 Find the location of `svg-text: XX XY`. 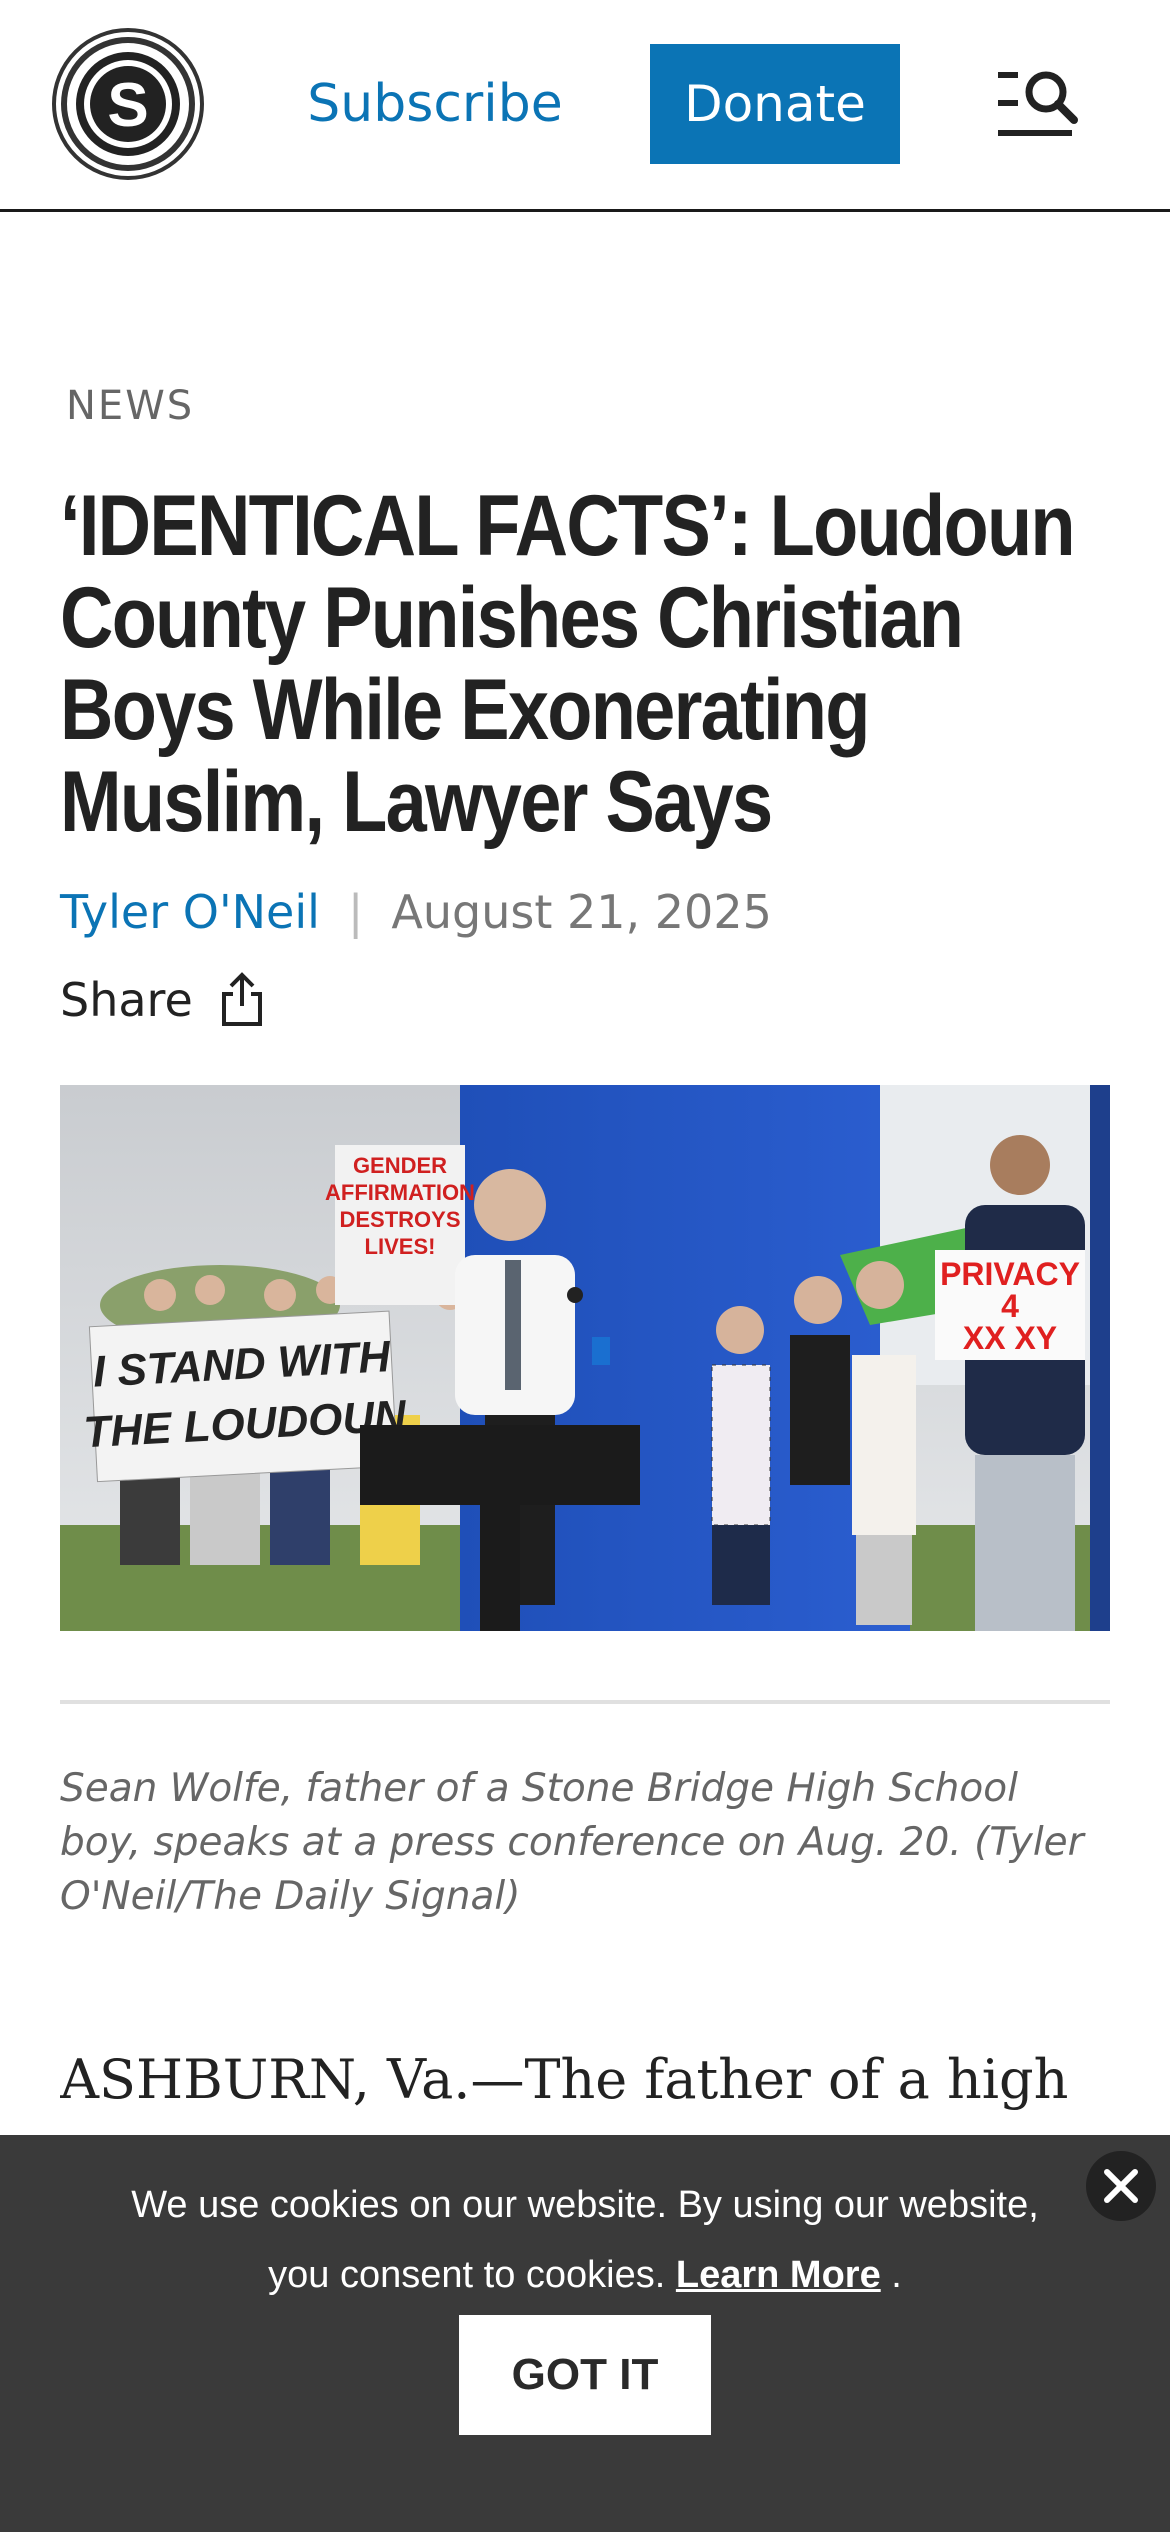

svg-text: XX XY is located at coordinates (1010, 1338).